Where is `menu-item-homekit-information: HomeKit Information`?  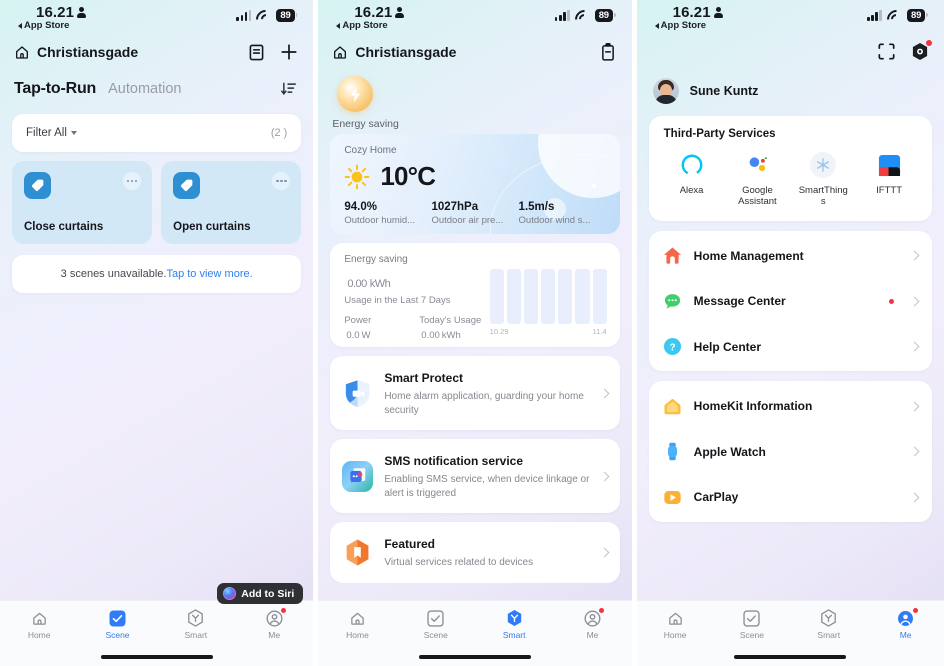 menu-item-homekit-information: HomeKit Information is located at coordinates (790, 406).